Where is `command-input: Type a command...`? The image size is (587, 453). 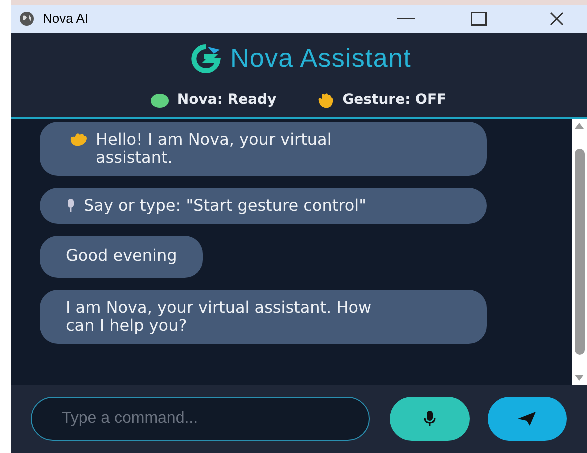
command-input: Type a command... is located at coordinates (200, 419).